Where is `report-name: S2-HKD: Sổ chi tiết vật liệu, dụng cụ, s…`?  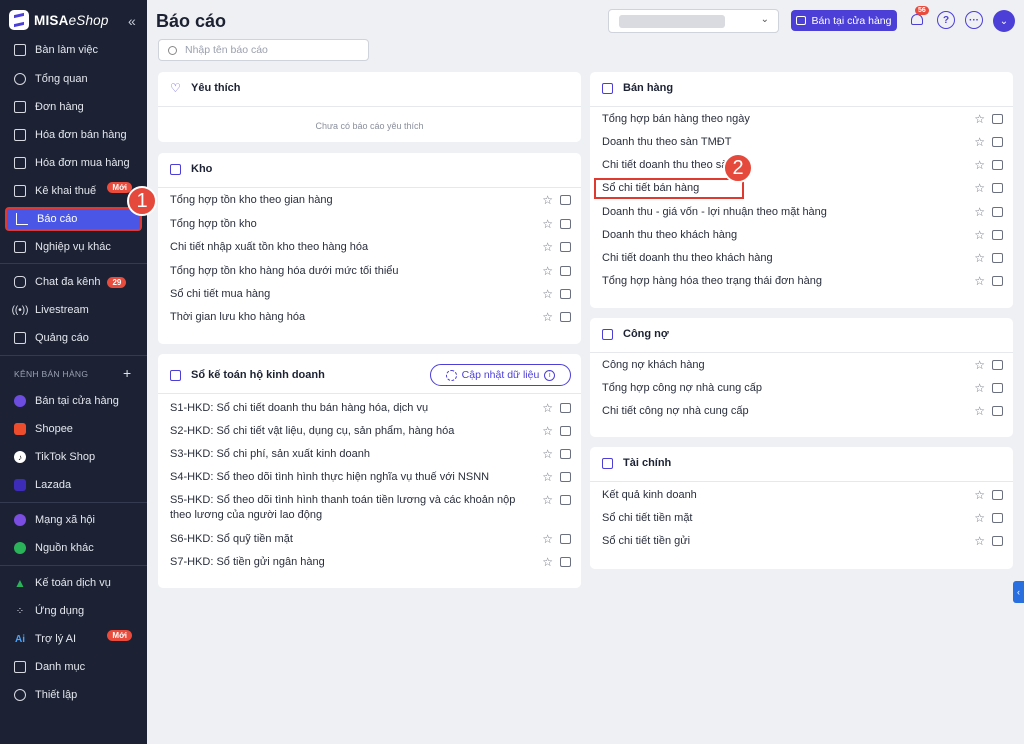
report-name: S2-HKD: Sổ chi tiết vật liệu, dụng cụ, s… is located at coordinates (356, 431).